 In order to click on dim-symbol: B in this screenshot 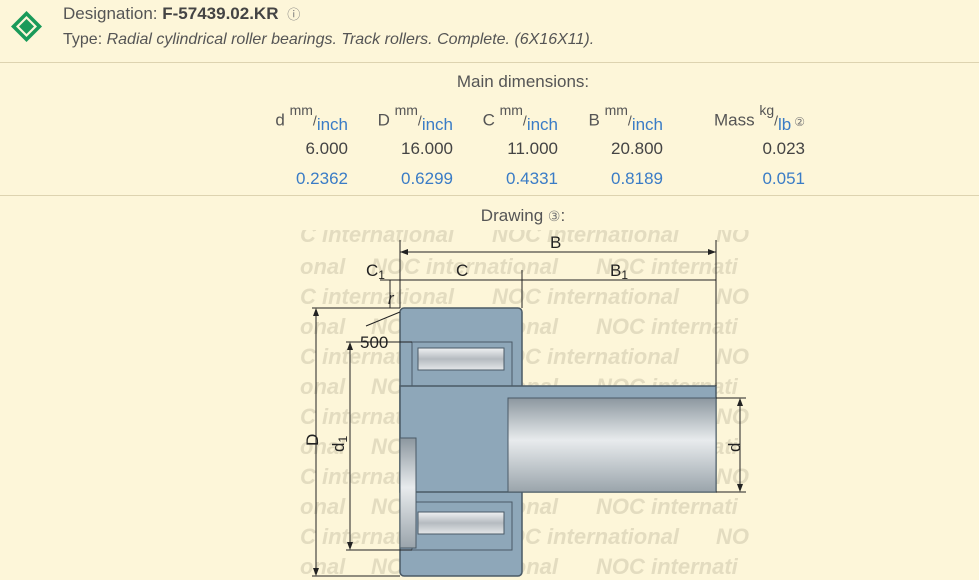, I will do `click(594, 120)`.